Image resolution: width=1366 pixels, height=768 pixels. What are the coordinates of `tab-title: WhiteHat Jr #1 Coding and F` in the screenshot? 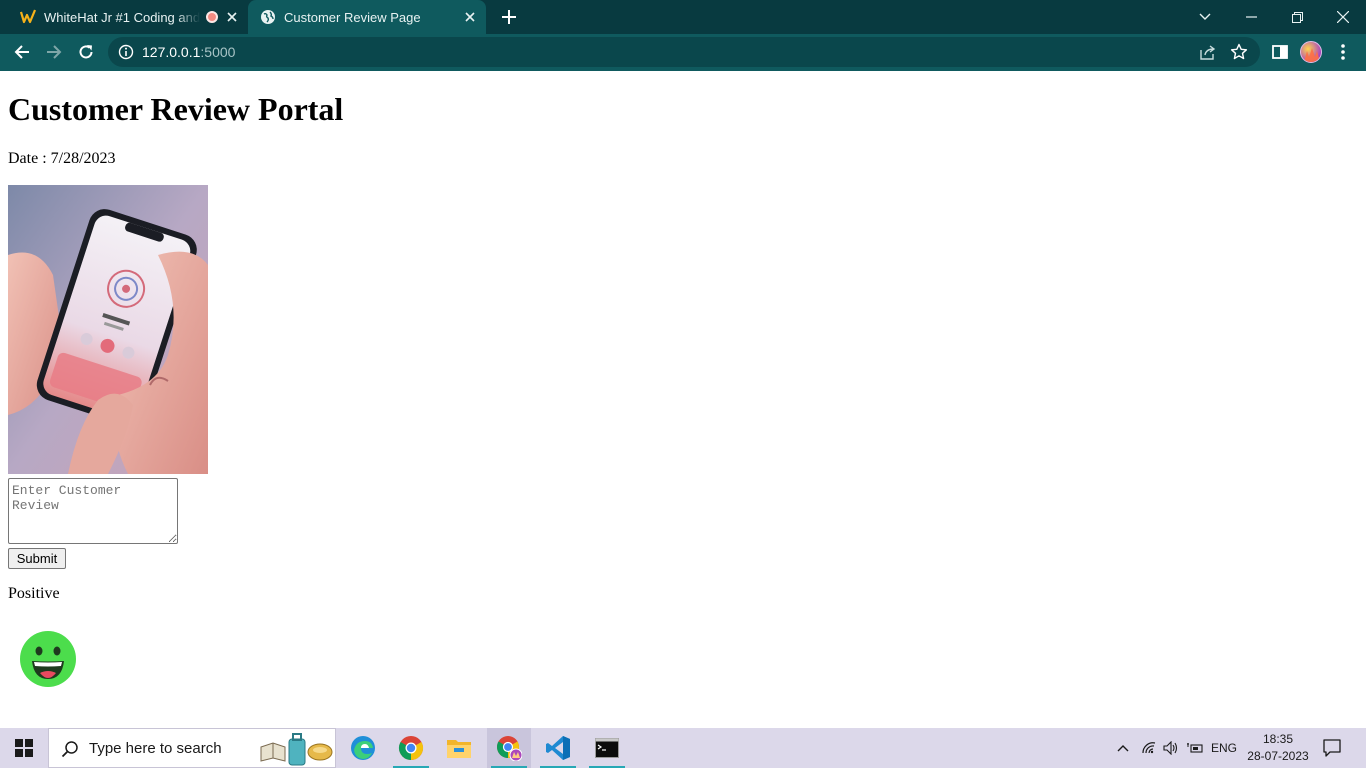 It's located at (122, 17).